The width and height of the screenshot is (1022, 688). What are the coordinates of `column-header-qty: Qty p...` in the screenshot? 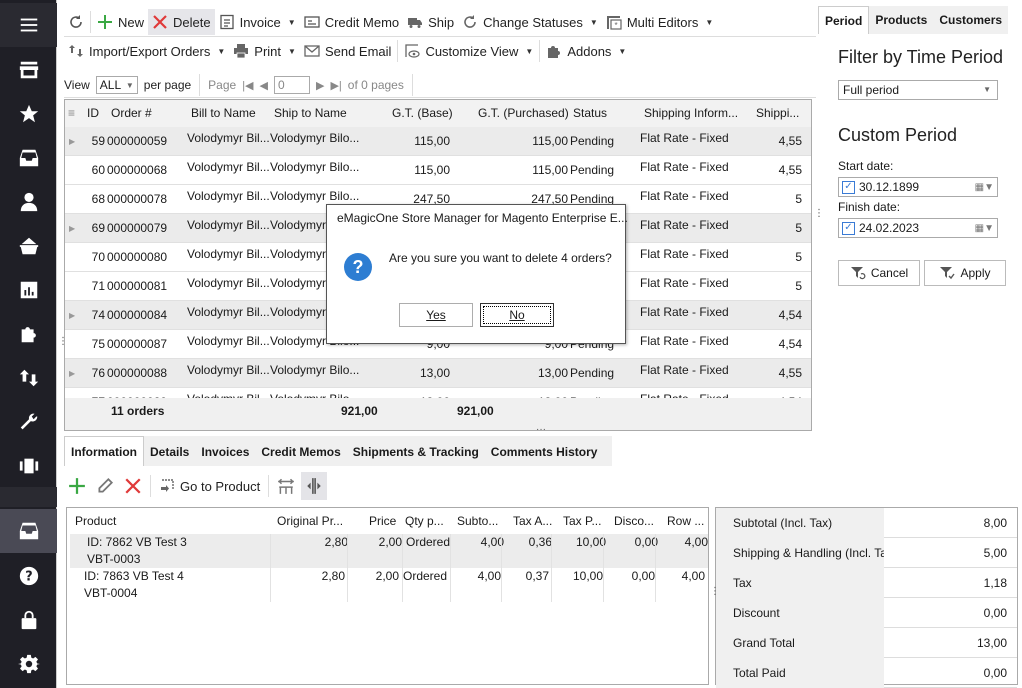 It's located at (424, 521).